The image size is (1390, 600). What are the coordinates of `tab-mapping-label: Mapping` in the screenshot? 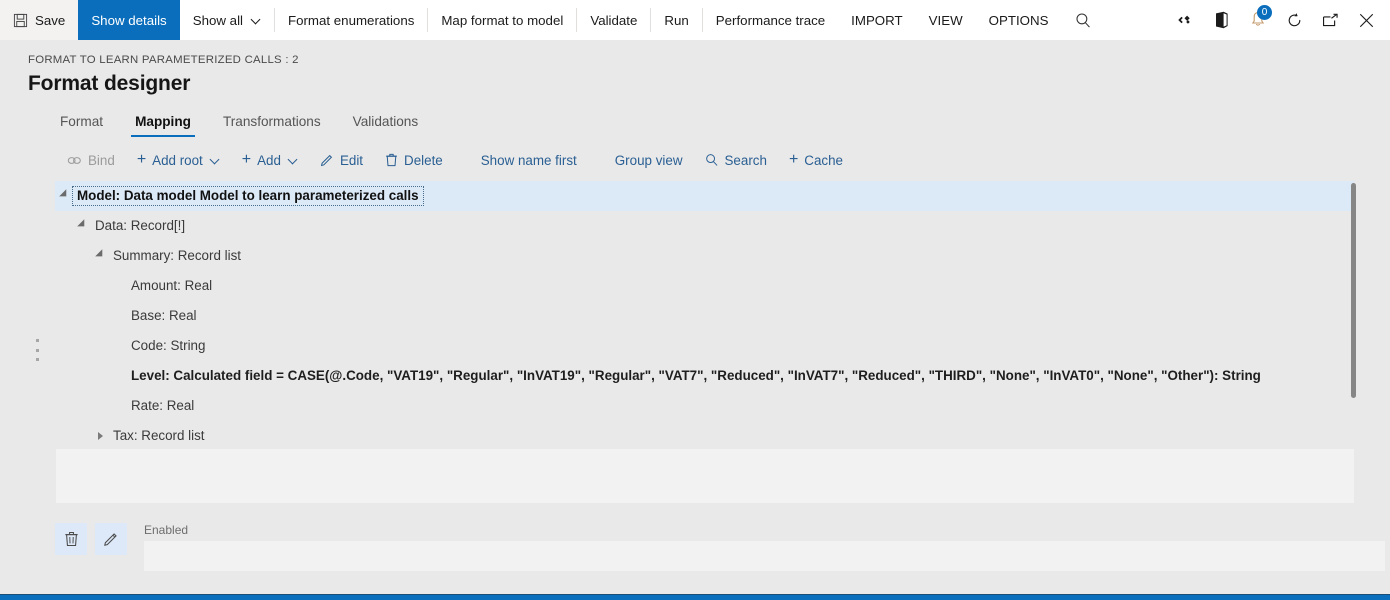 It's located at (163, 121).